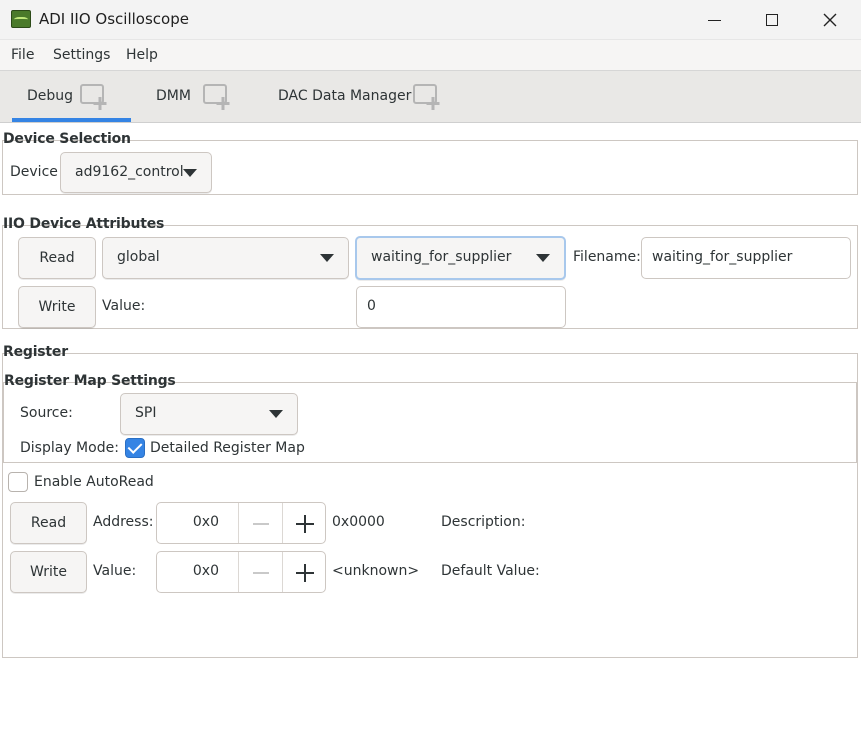 The height and width of the screenshot is (750, 861). I want to click on attr-write-button: Write, so click(57, 307).